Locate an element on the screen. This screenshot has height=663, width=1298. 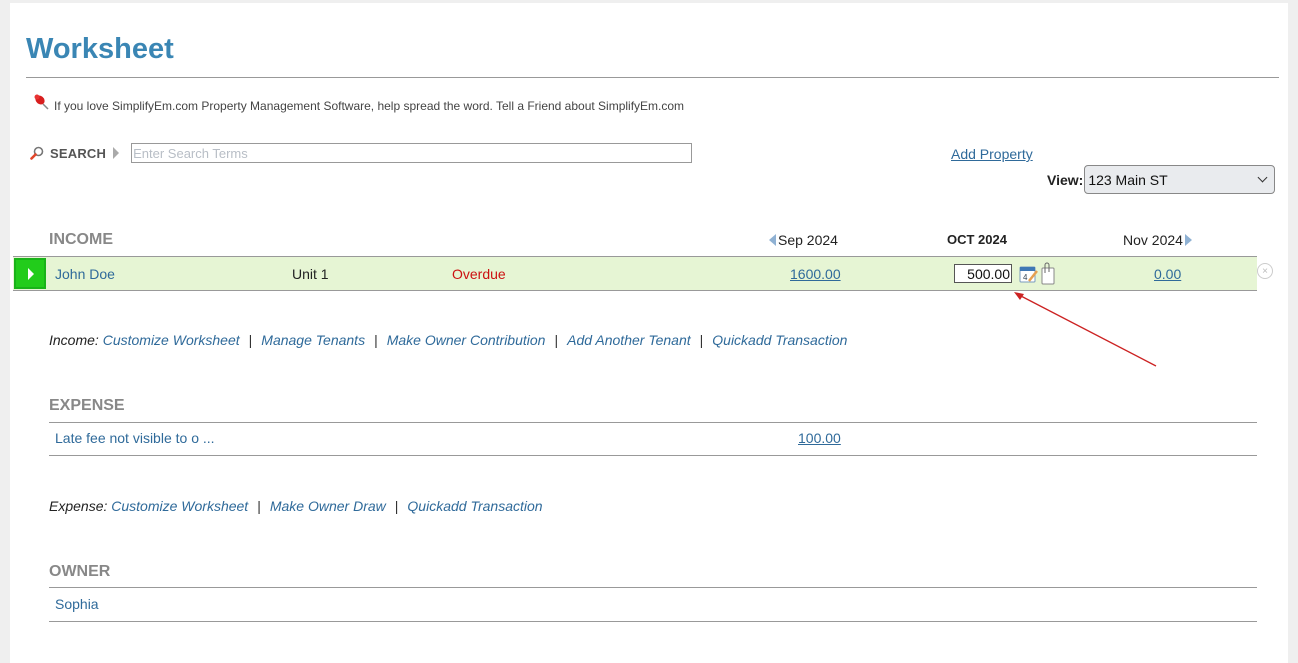
chevron-down-icon is located at coordinates (1262, 177).